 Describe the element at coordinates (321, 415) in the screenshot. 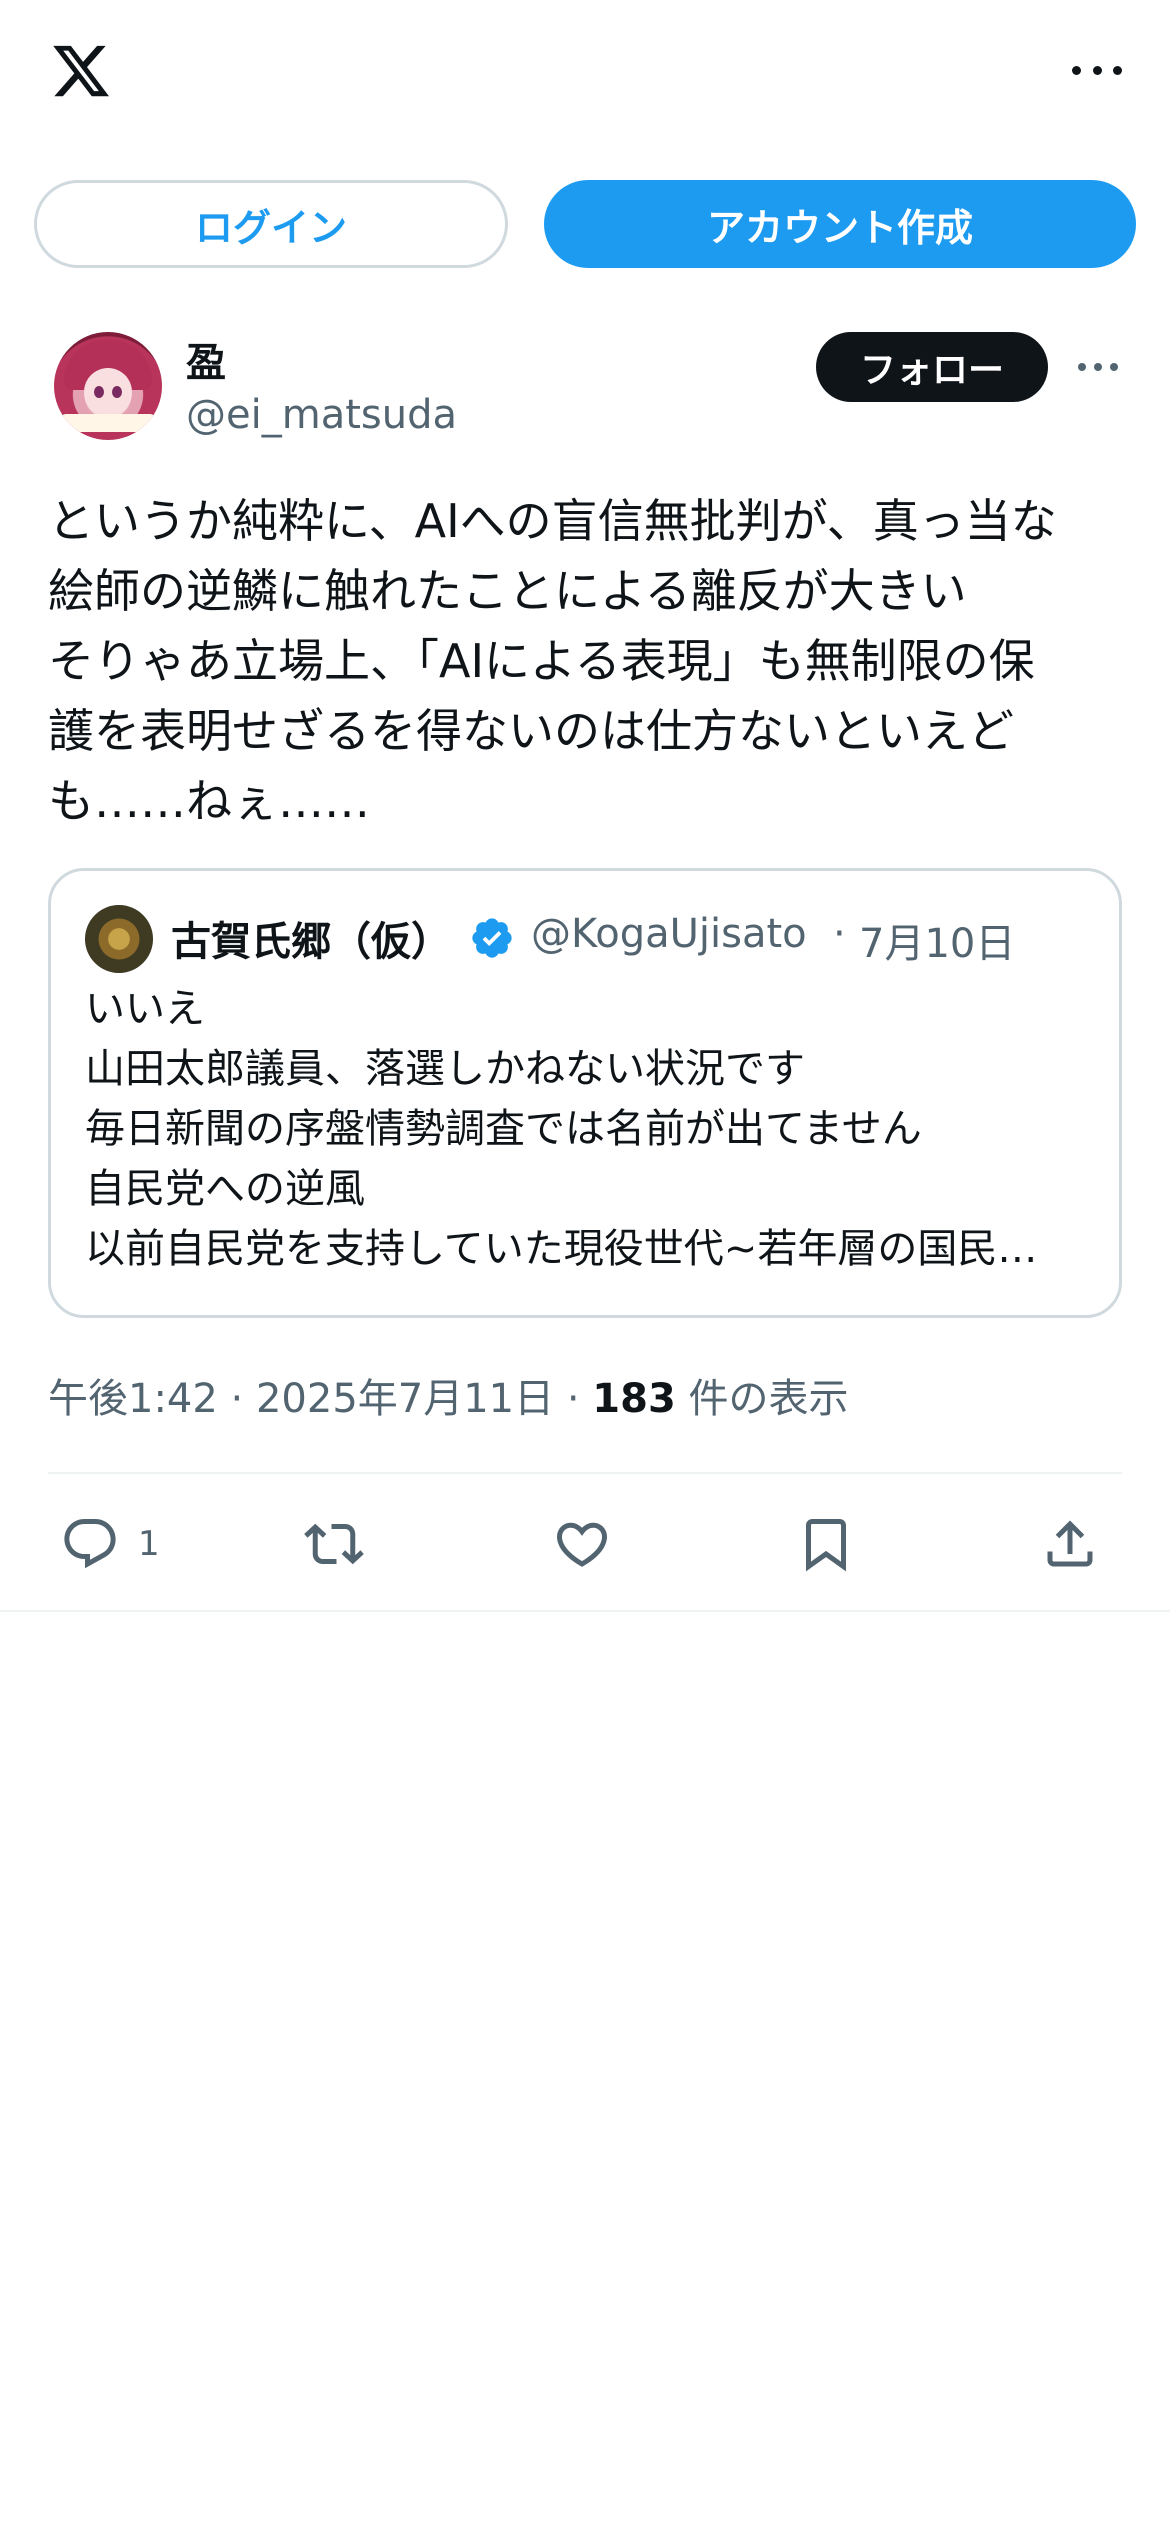

I see `author-handle: @ei_matsuda` at that location.